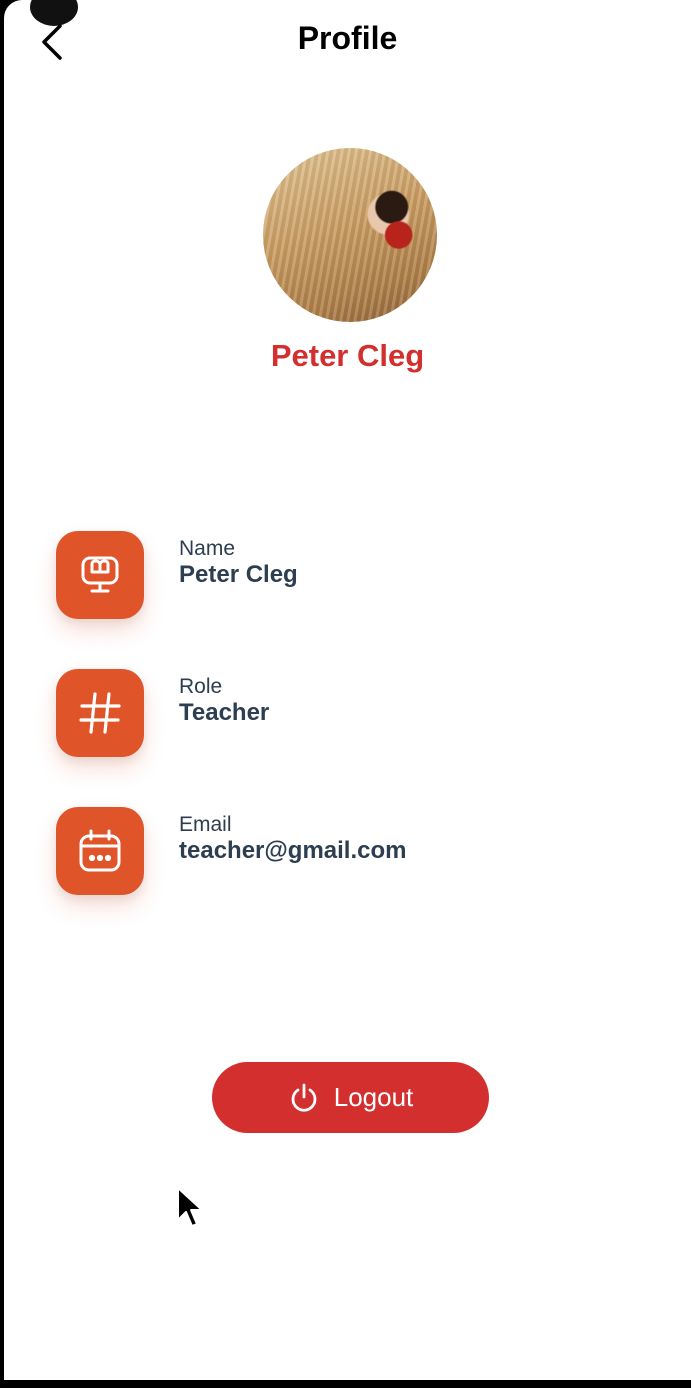 This screenshot has height=1388, width=691. I want to click on info-row-name: Name Peter Cleg, so click(356, 575).